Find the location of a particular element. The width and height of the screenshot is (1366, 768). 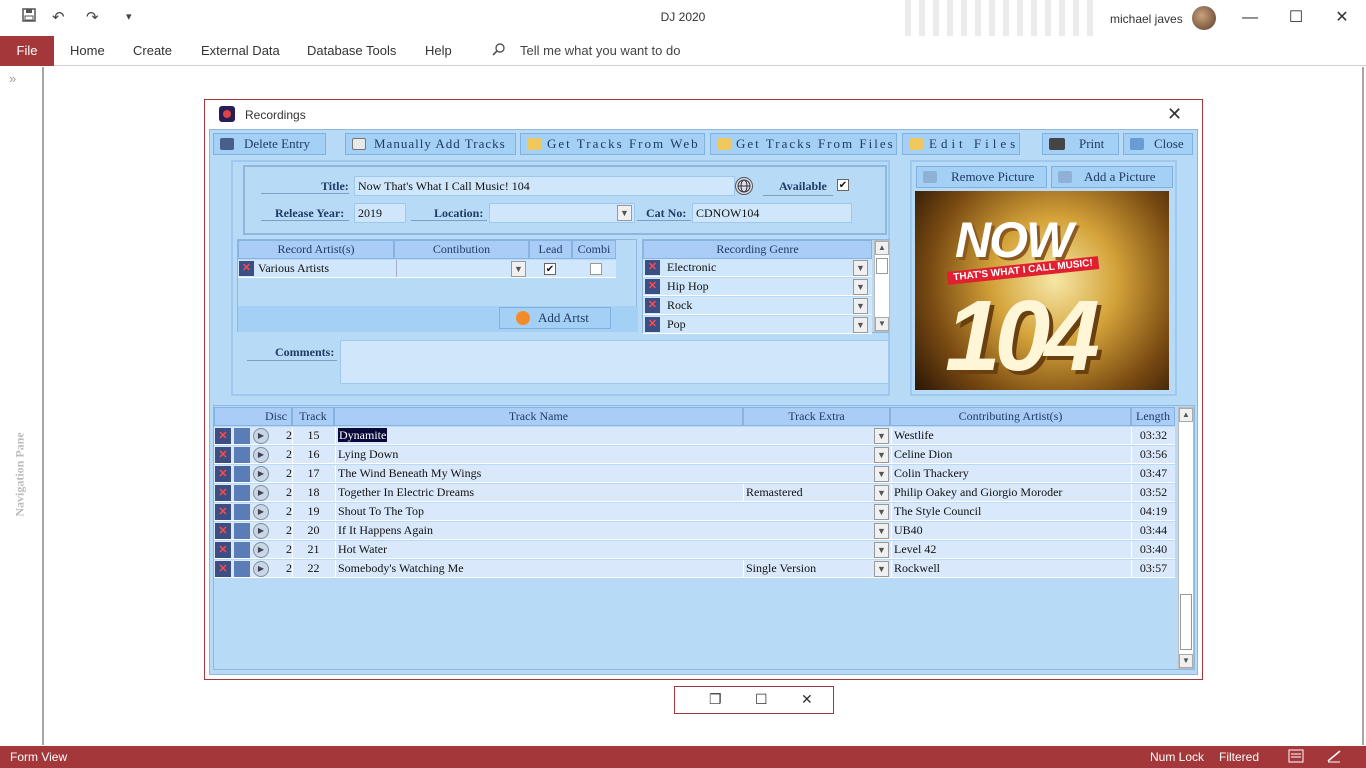

contributing-artist-cell: The Style Council is located at coordinates (1011, 511).